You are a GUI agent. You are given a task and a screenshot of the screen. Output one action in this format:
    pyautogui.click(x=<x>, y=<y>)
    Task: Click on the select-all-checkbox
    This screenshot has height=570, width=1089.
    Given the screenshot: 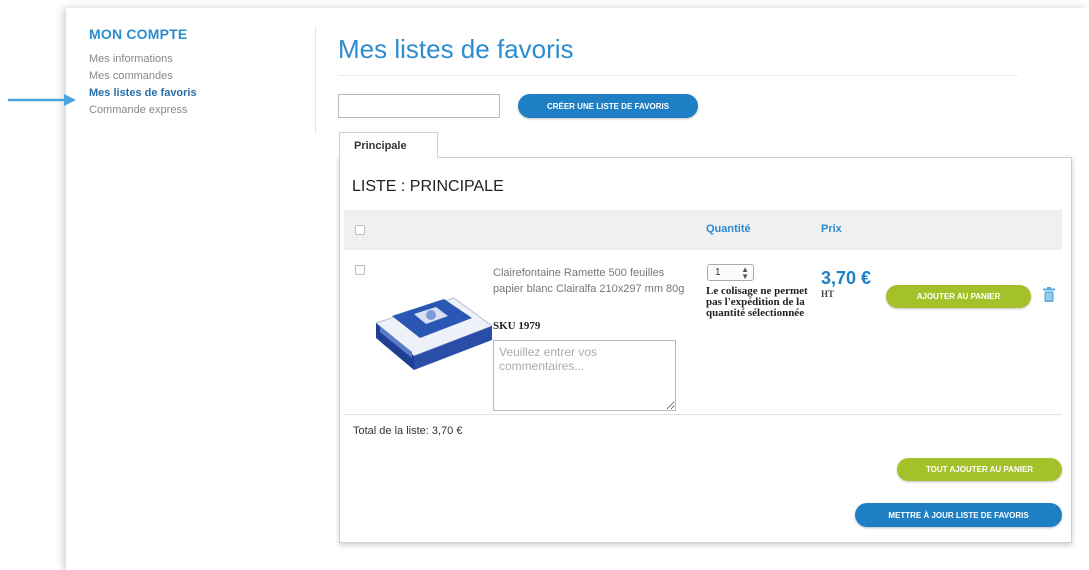 What is the action you would take?
    pyautogui.click(x=360, y=230)
    